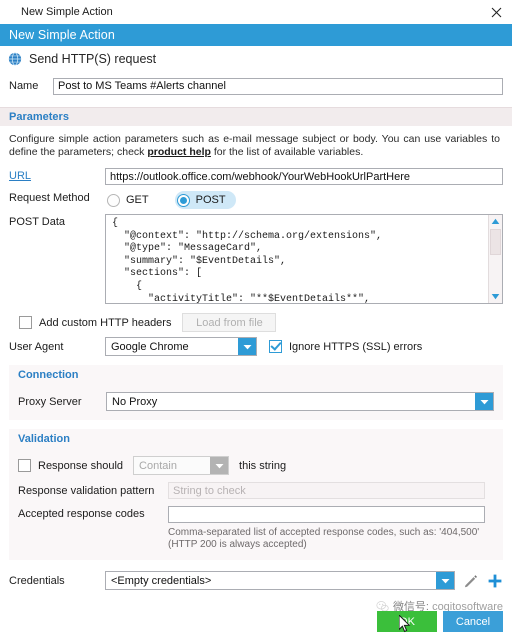 The height and width of the screenshot is (640, 512). What do you see at coordinates (473, 621) in the screenshot?
I see `cancel-button: Cancel` at bounding box center [473, 621].